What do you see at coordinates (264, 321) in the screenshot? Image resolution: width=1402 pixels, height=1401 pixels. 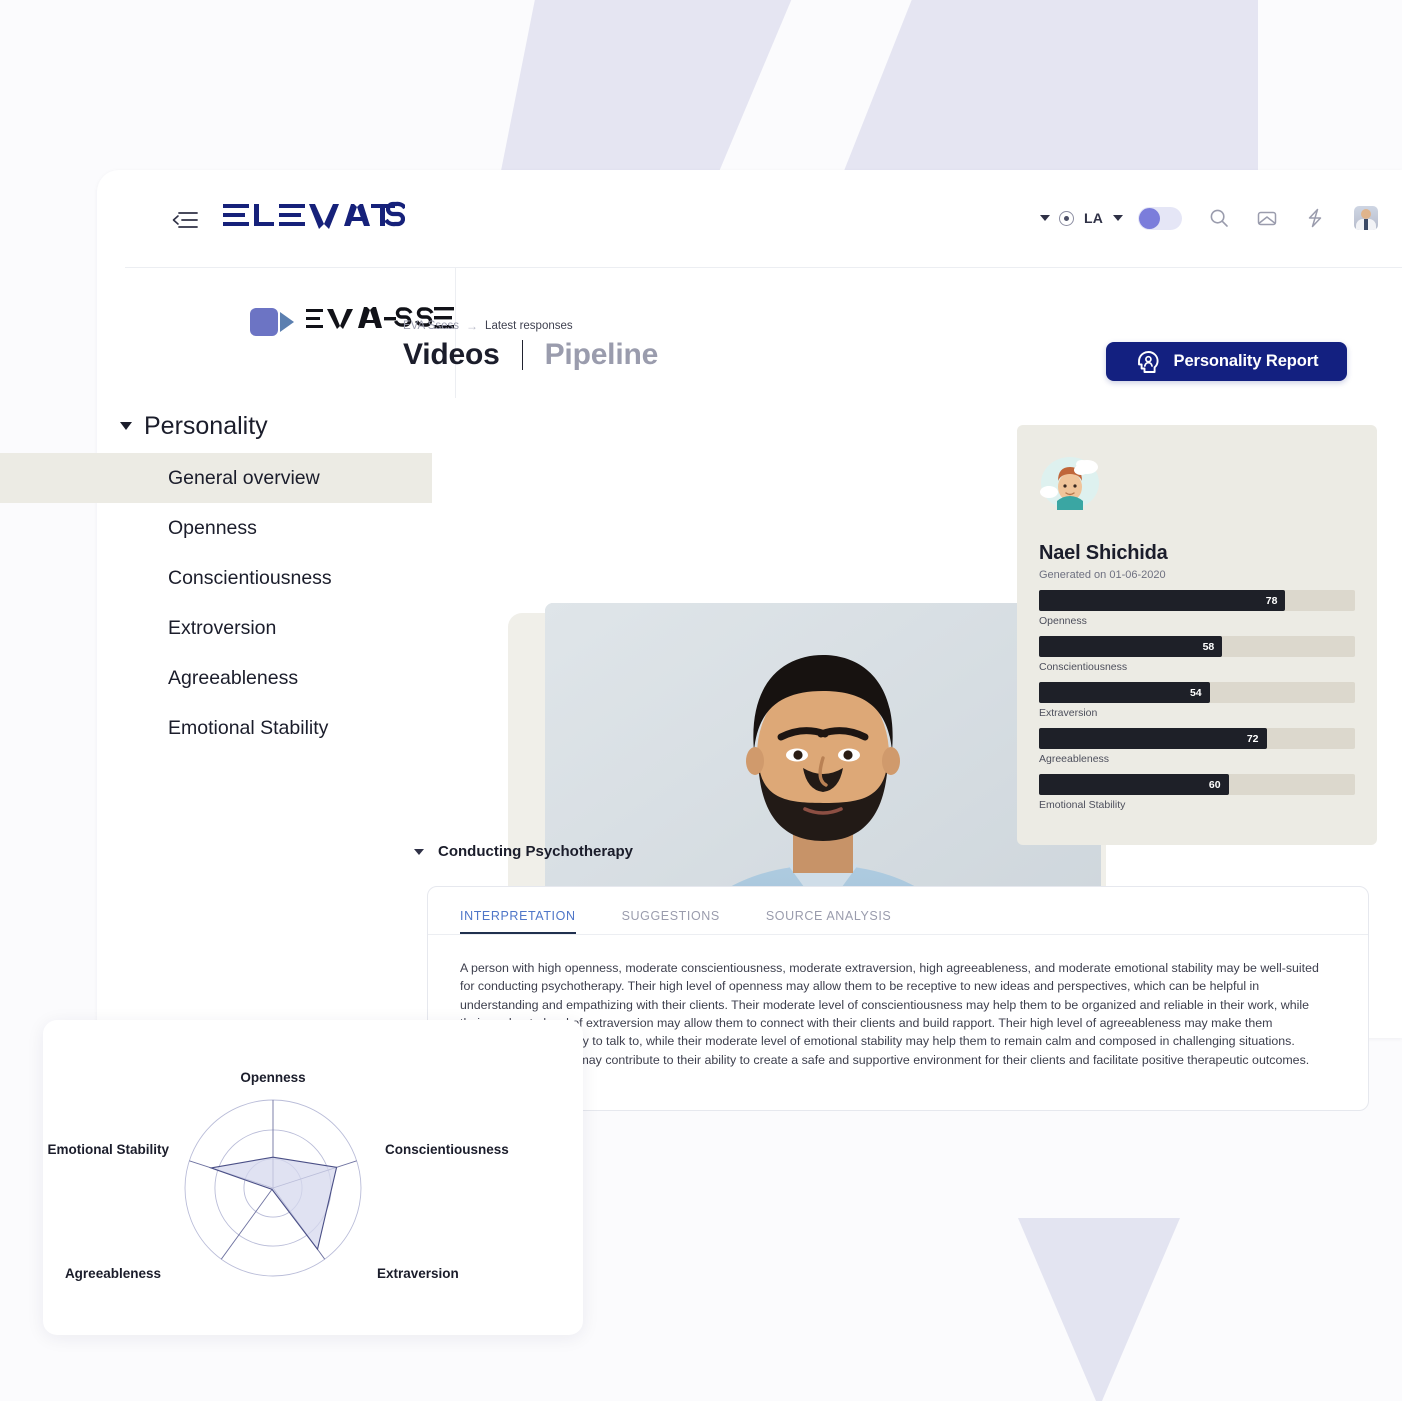 I see `eva-square-icon` at bounding box center [264, 321].